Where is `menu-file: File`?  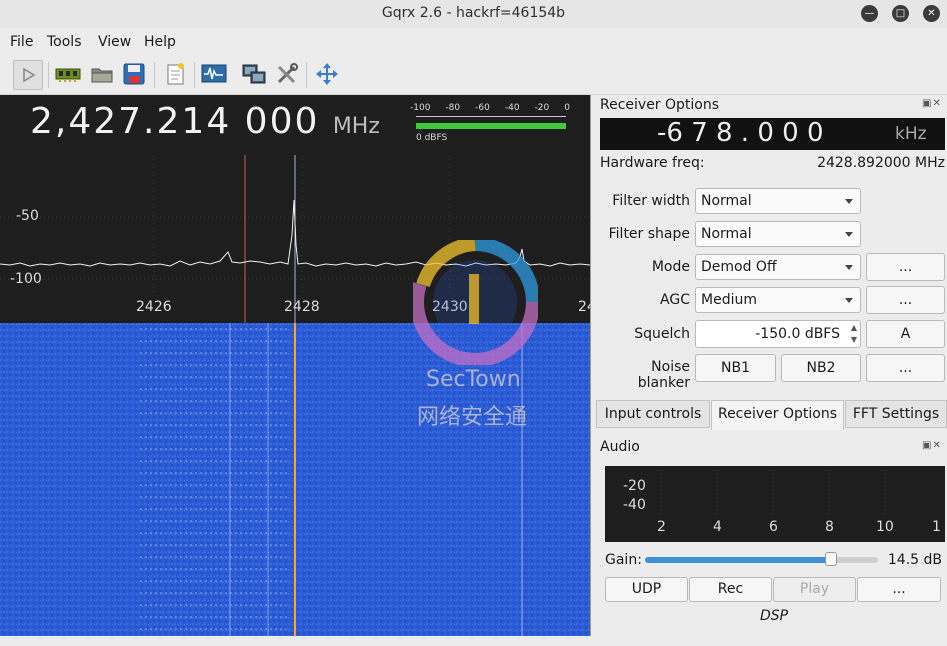 menu-file: File is located at coordinates (21, 42).